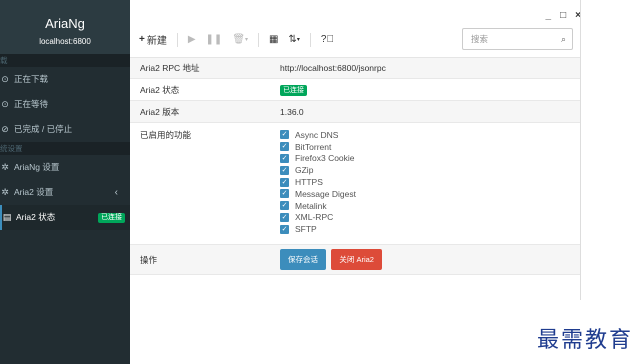 The width and height of the screenshot is (641, 364). What do you see at coordinates (65, 79) in the screenshot?
I see `sidebar-item-downloading: ⊙ 正在下载` at bounding box center [65, 79].